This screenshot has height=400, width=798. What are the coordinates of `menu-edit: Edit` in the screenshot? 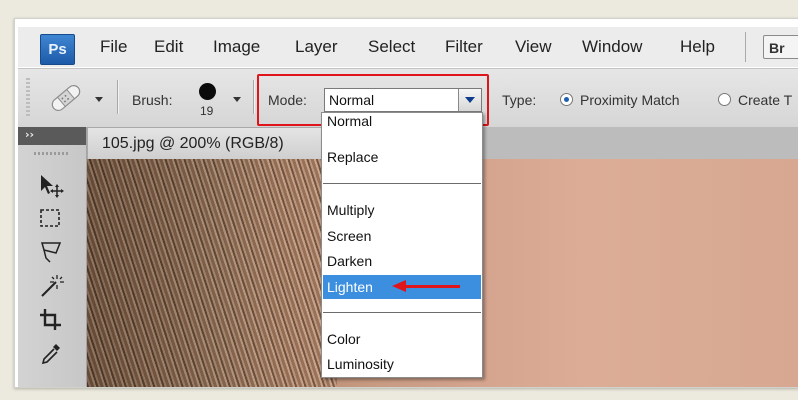 It's located at (168, 47).